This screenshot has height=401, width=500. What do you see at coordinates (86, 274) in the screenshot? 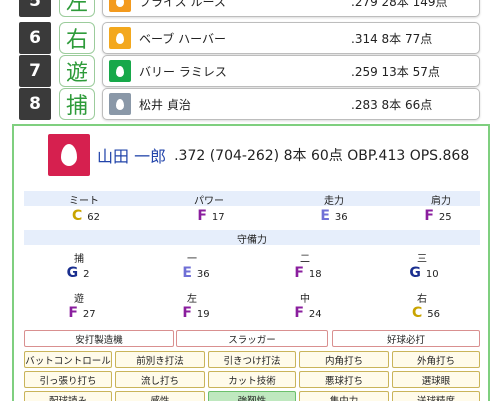
I see `grade-value: 2` at bounding box center [86, 274].